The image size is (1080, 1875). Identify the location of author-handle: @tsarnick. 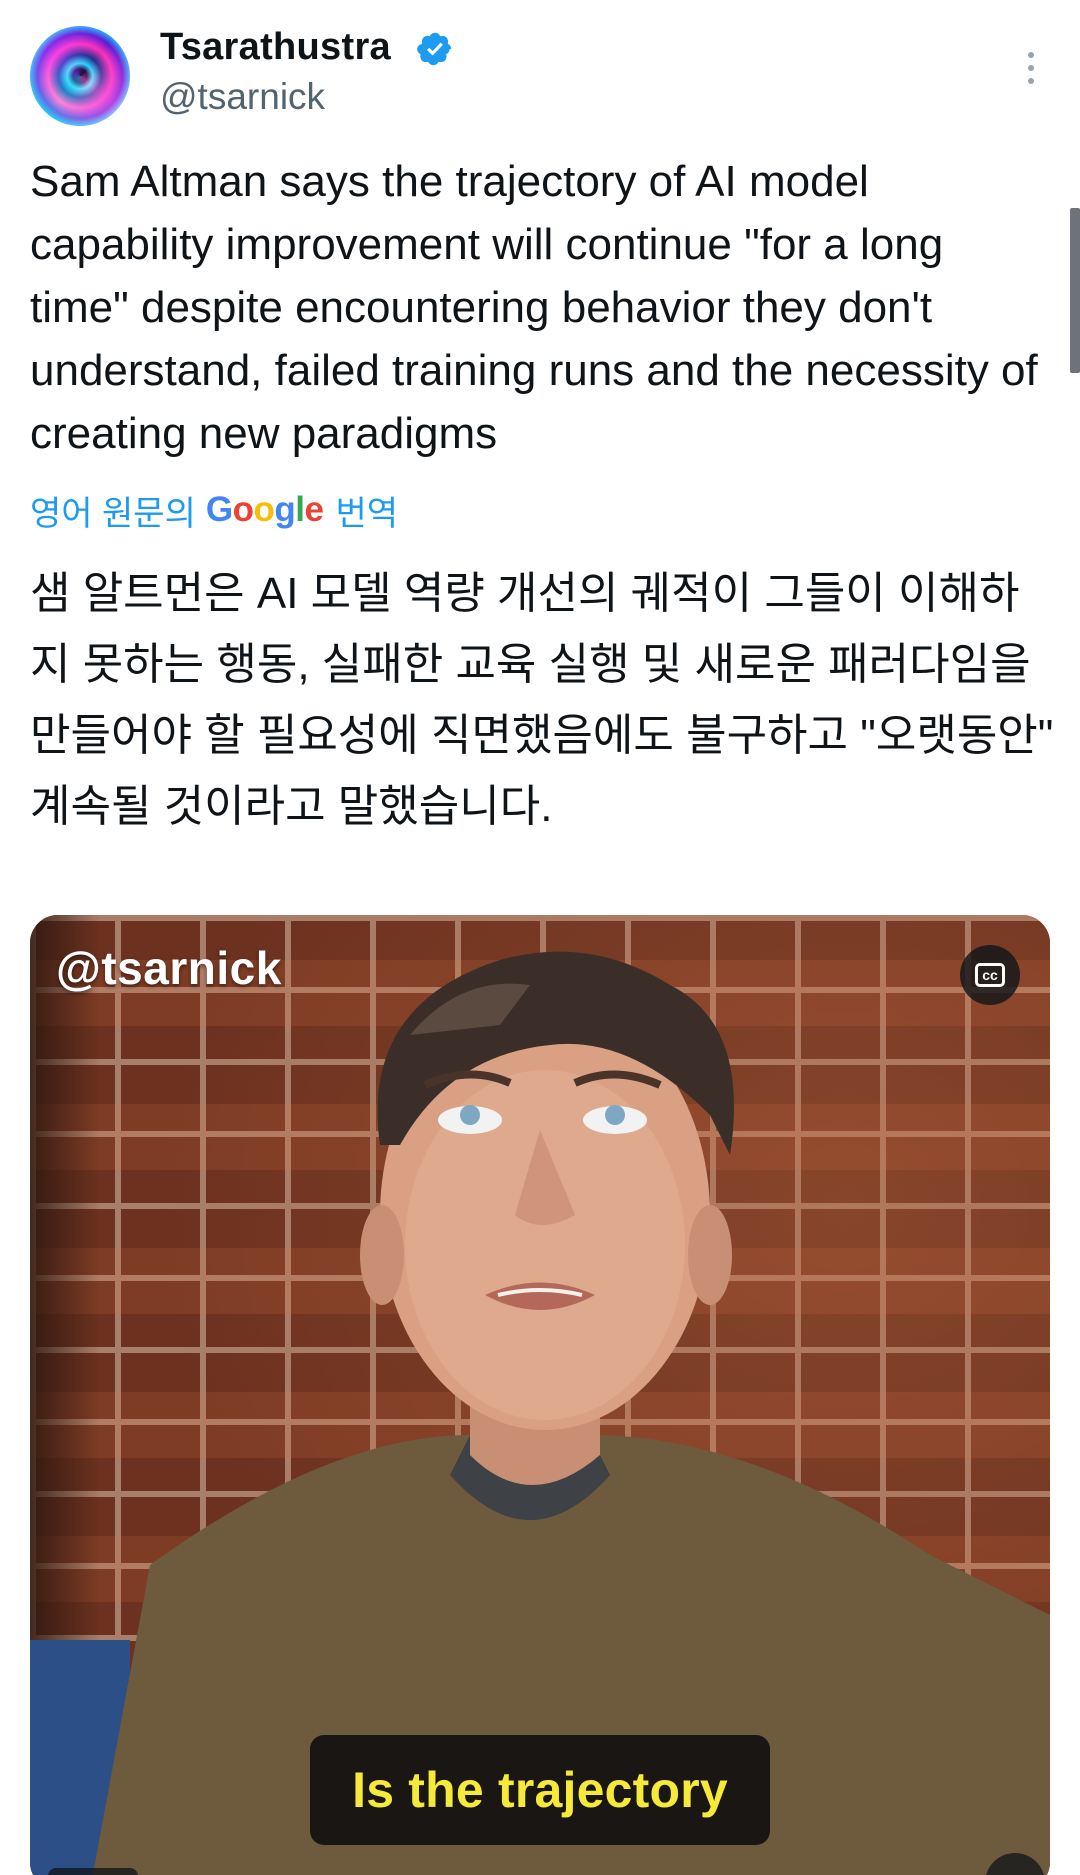
(242, 97).